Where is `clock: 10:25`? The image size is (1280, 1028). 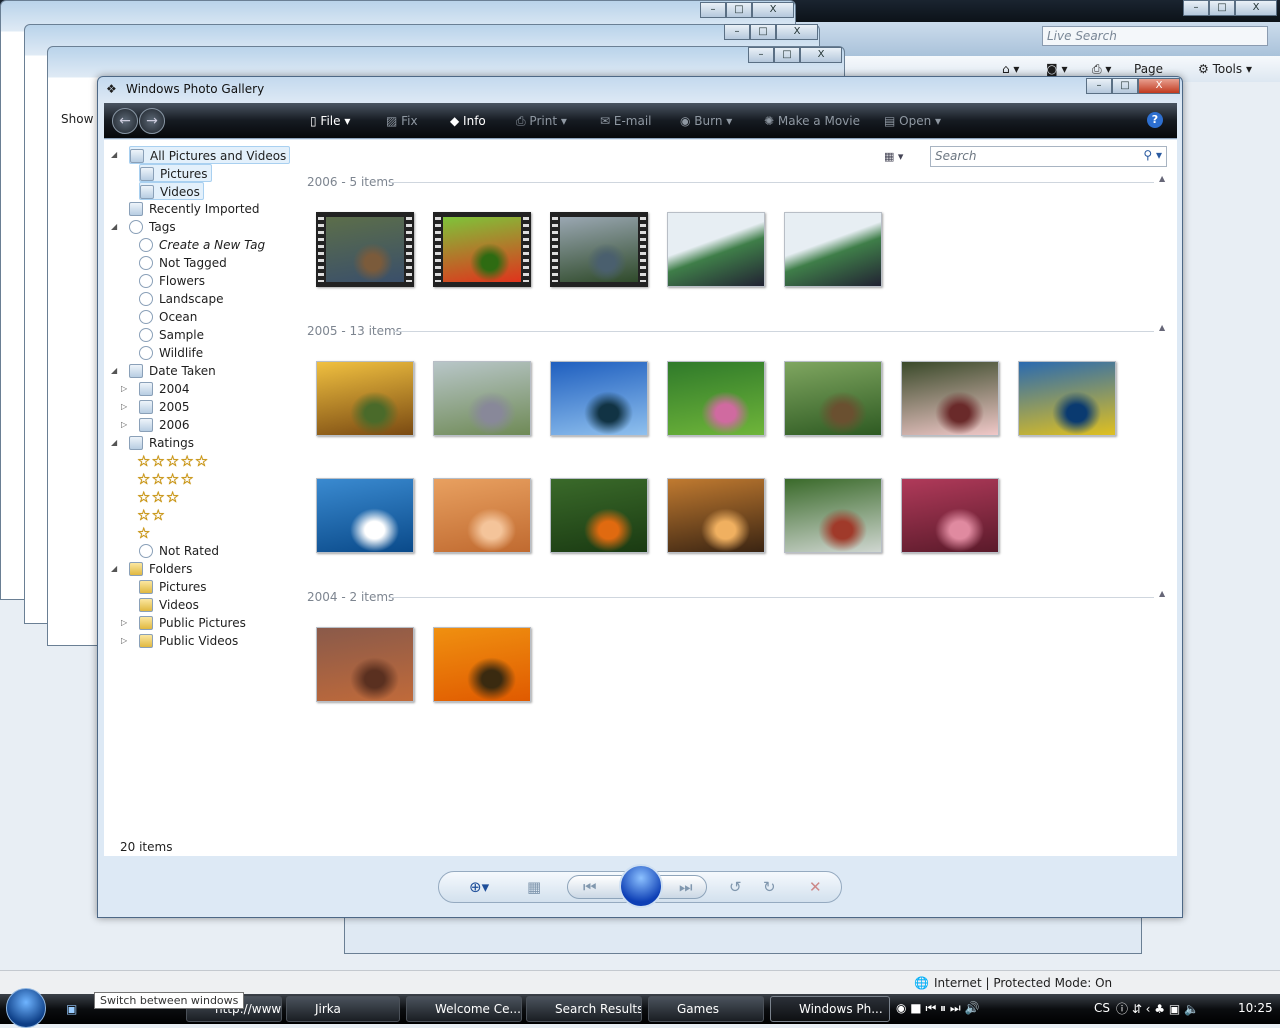
clock: 10:25 is located at coordinates (1255, 1008).